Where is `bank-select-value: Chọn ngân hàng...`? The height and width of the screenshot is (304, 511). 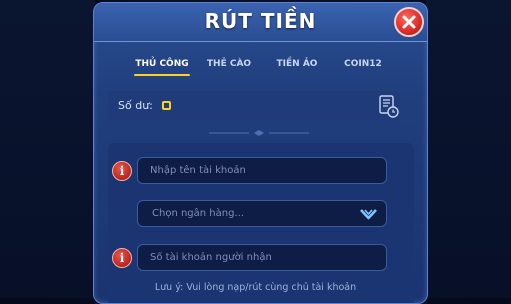
bank-select-value: Chọn ngân hàng... is located at coordinates (198, 213).